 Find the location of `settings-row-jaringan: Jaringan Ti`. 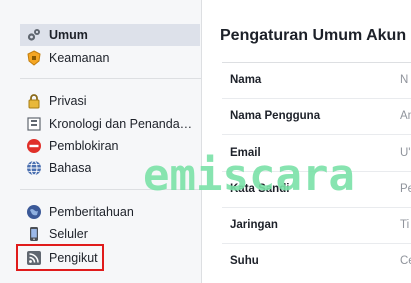

settings-row-jaringan: Jaringan Ti is located at coordinates (316, 226).